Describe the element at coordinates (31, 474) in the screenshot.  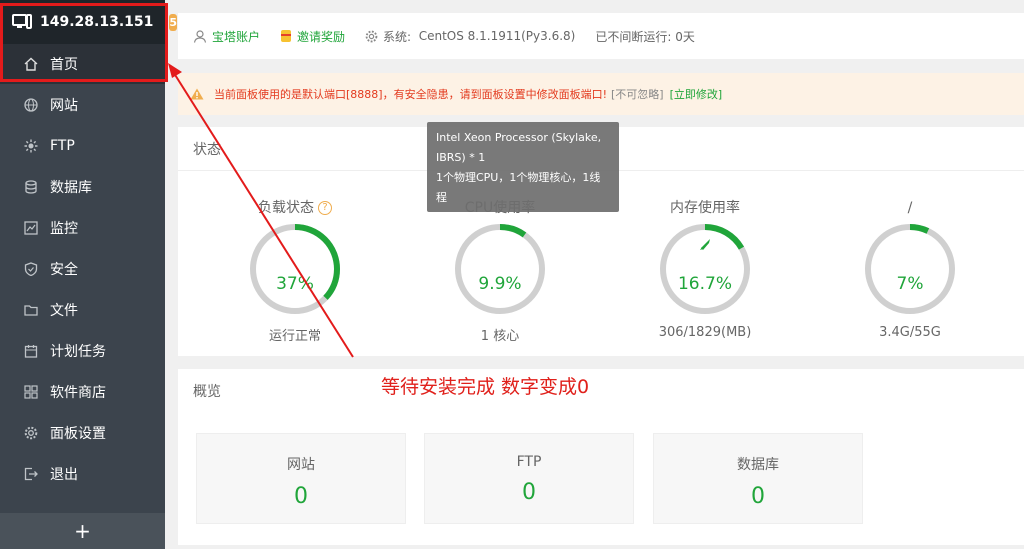
I see `logout-icon` at that location.